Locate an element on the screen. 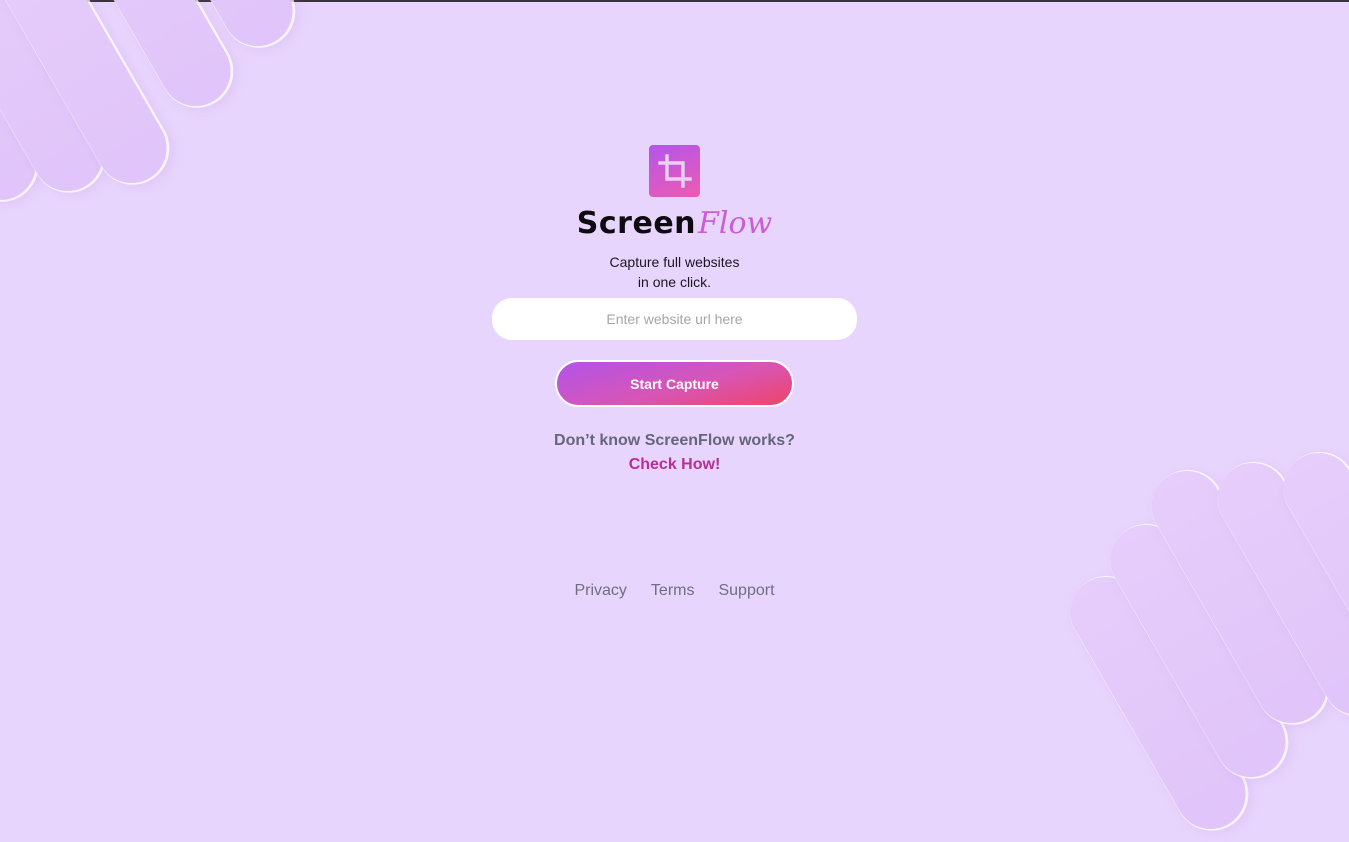 Image resolution: width=1349 pixels, height=842 pixels. website-url-input is located at coordinates (674, 319).